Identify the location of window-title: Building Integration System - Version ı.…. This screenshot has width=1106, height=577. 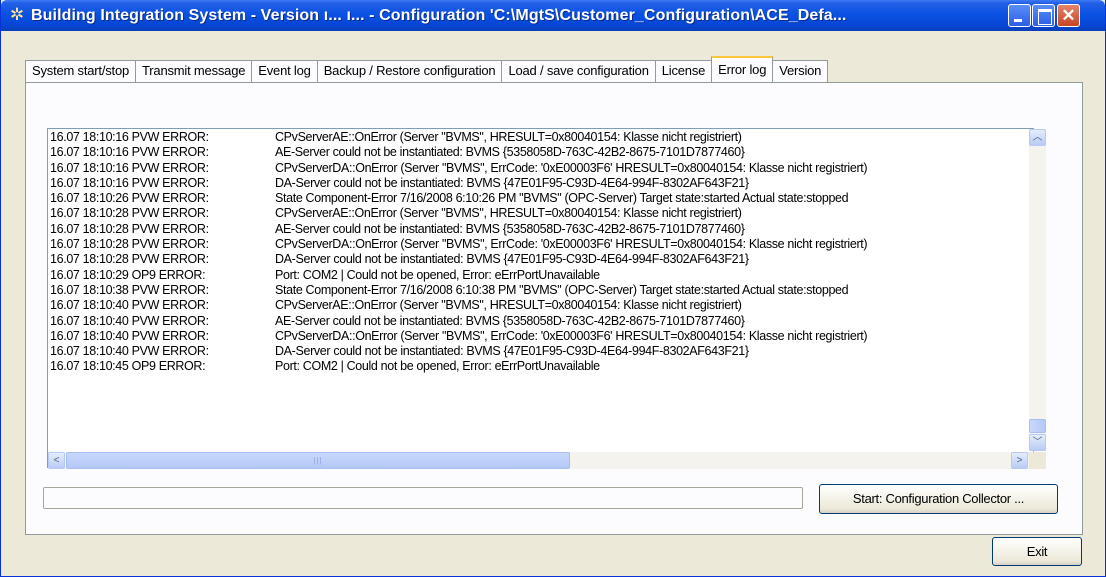
(439, 15).